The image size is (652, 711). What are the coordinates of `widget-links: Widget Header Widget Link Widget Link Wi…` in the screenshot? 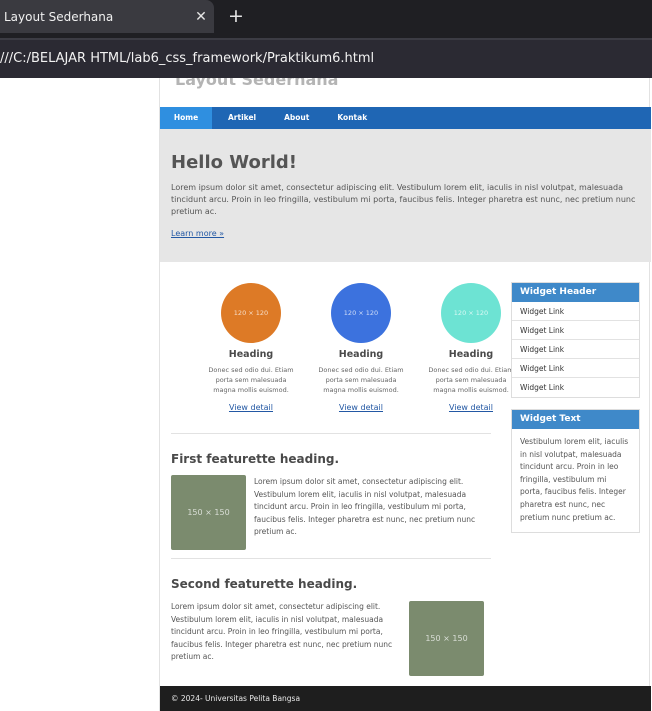 It's located at (575, 340).